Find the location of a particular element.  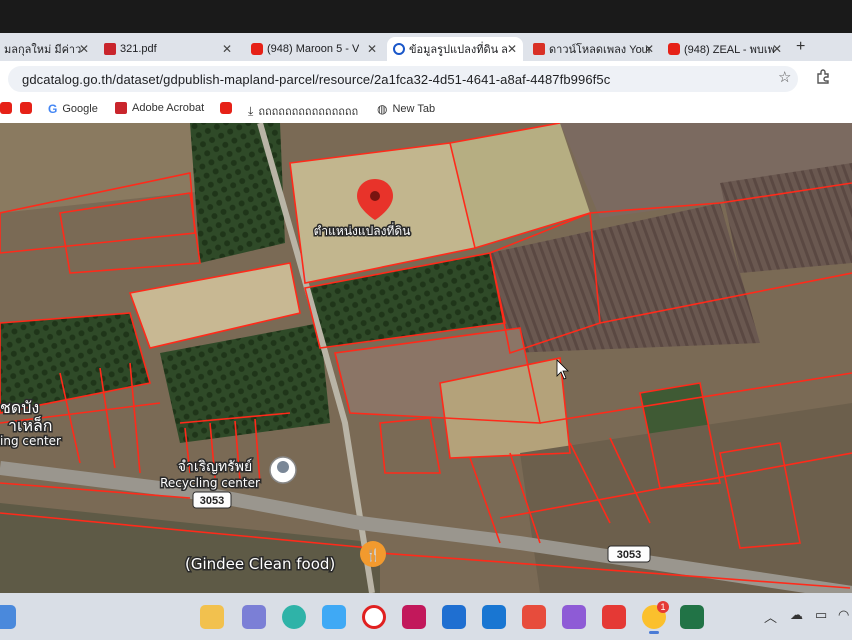

google-icon: G is located at coordinates (53, 109).